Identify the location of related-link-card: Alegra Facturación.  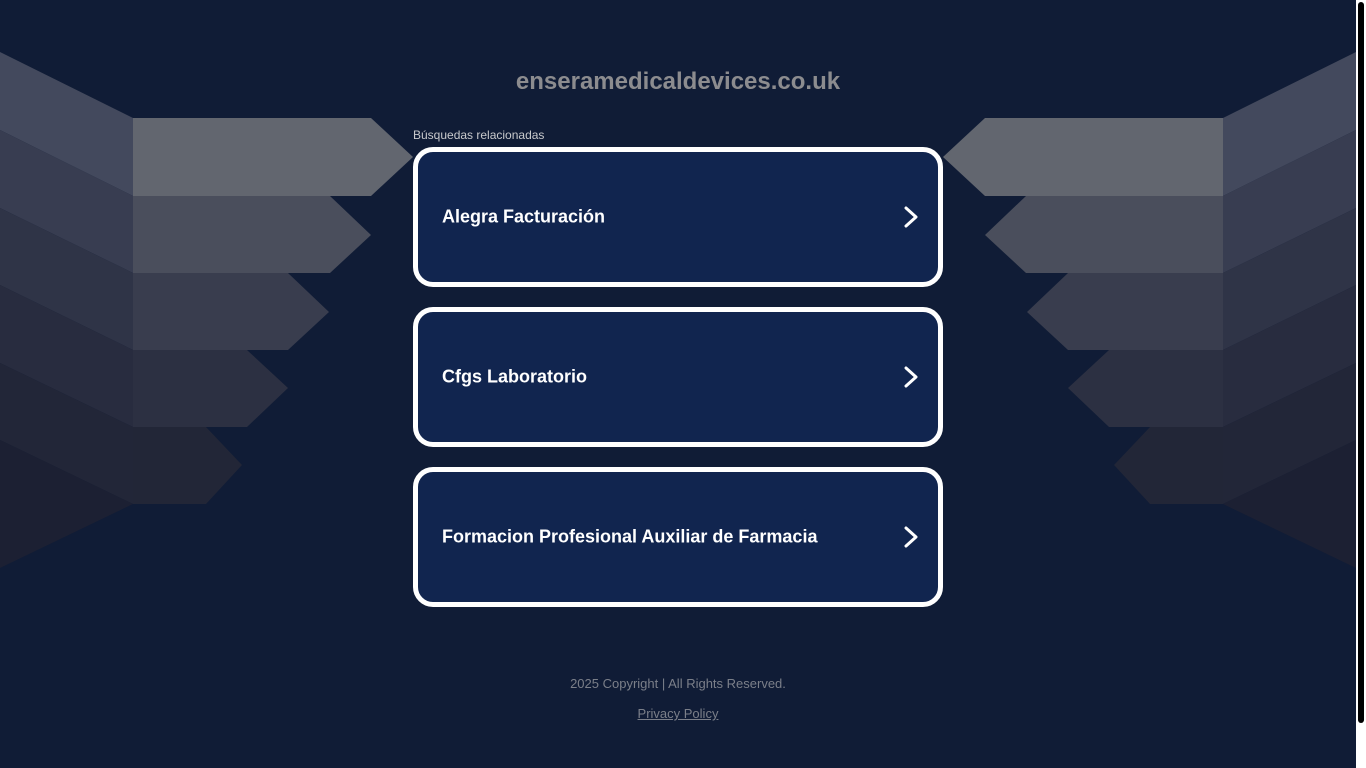
(678, 217).